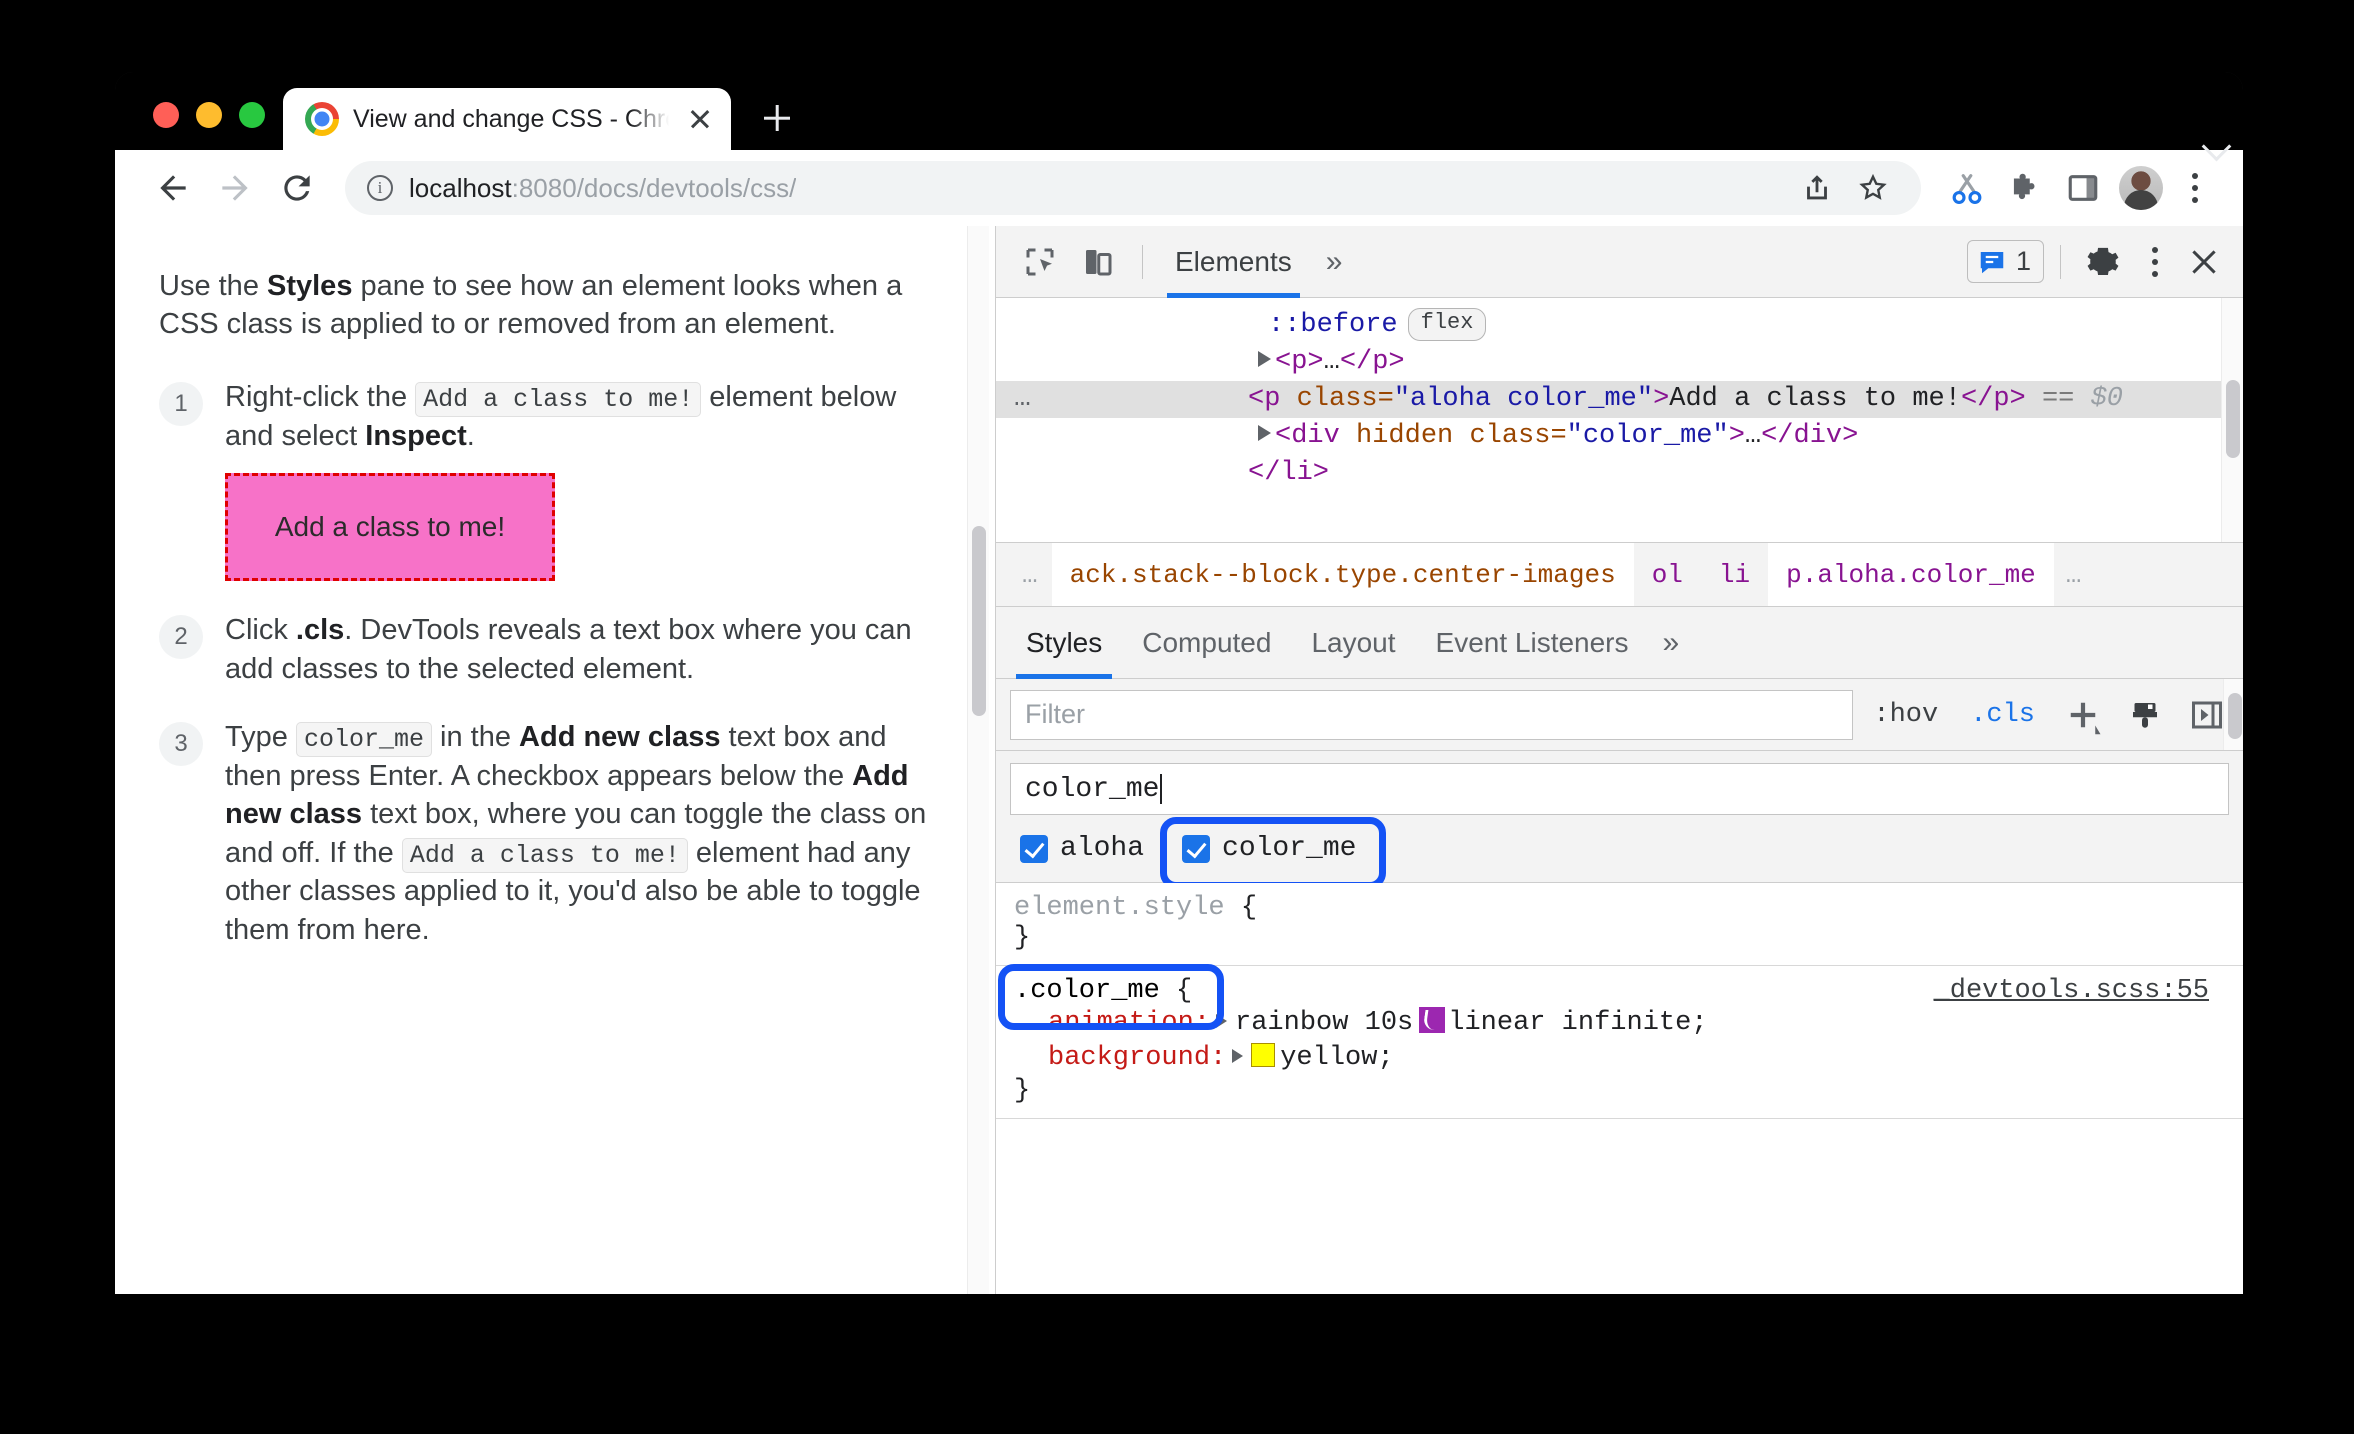 This screenshot has width=2354, height=1434. Describe the element at coordinates (1087, 991) in the screenshot. I see `rule-selector: .color_me` at that location.